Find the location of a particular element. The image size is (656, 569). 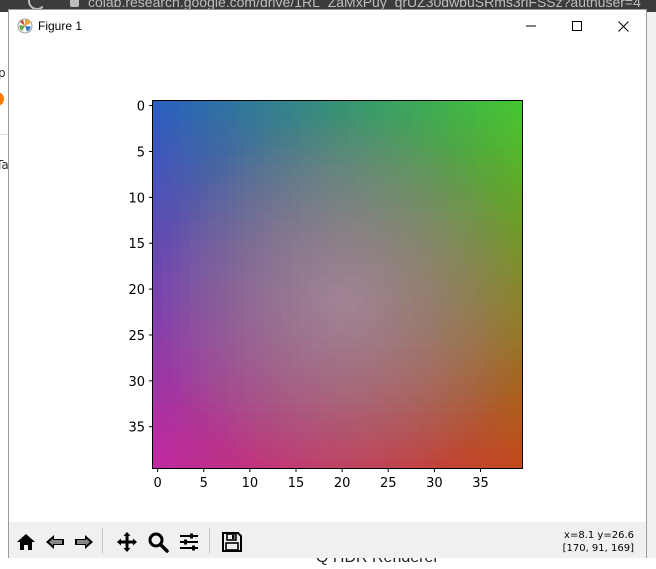

zoom-button is located at coordinates (158, 542).